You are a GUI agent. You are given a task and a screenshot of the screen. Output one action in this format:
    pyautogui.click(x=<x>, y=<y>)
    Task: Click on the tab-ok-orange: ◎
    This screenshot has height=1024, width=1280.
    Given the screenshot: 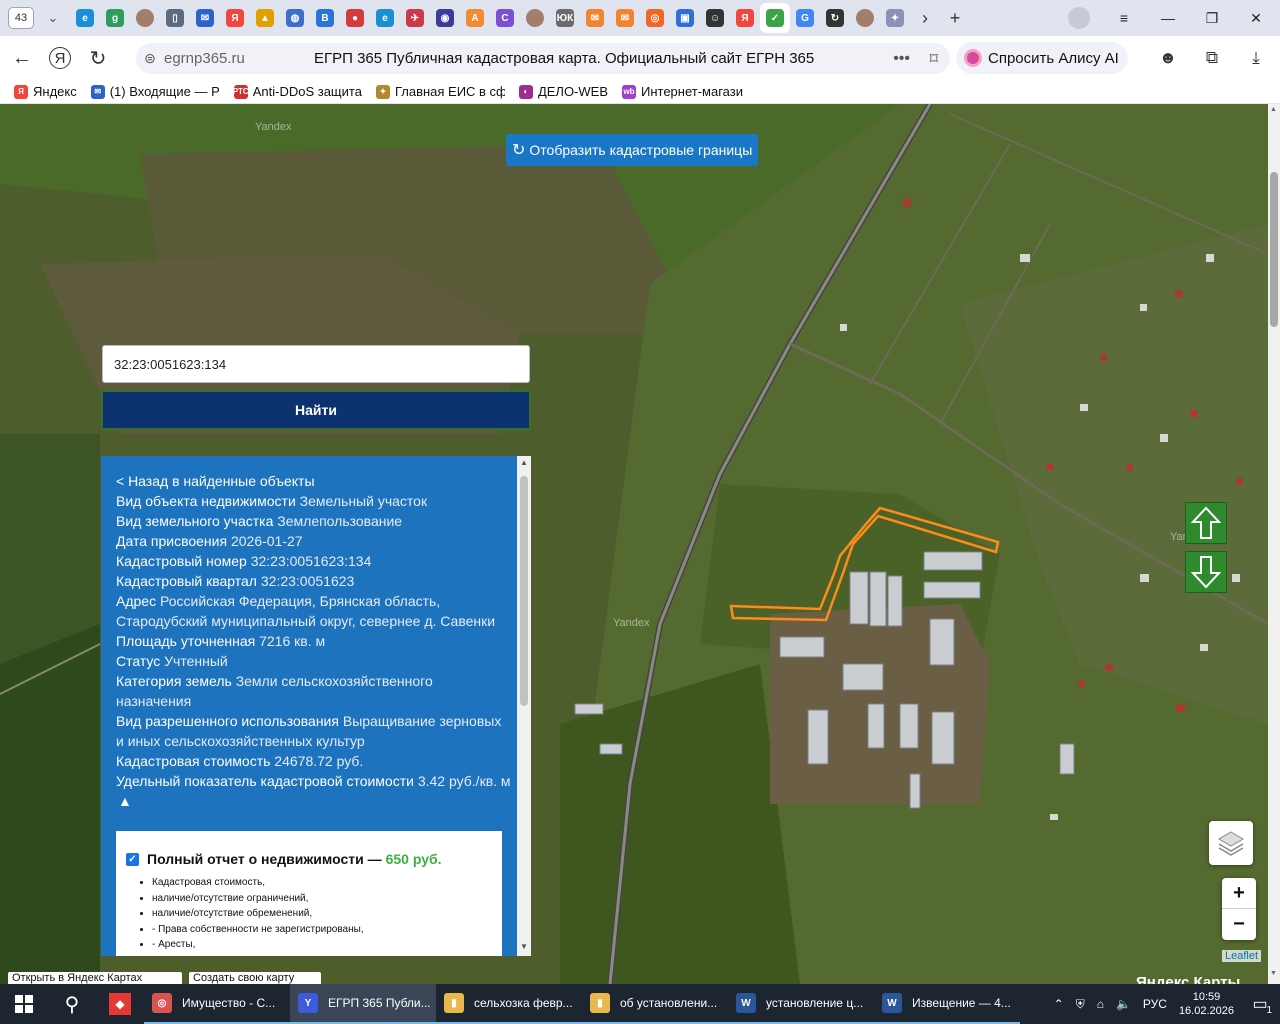 What is the action you would take?
    pyautogui.click(x=655, y=18)
    